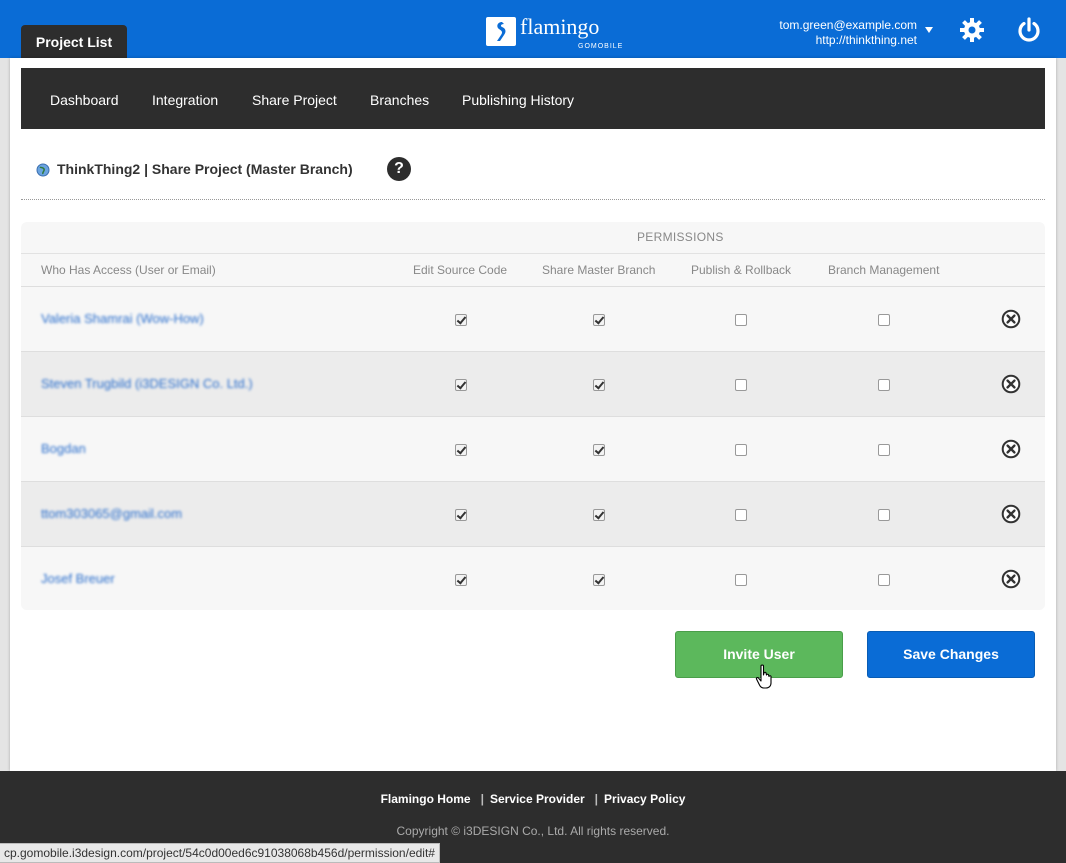 Image resolution: width=1066 pixels, height=863 pixels. I want to click on table-row: Valeria Shamrai (Wow-How), so click(533, 319).